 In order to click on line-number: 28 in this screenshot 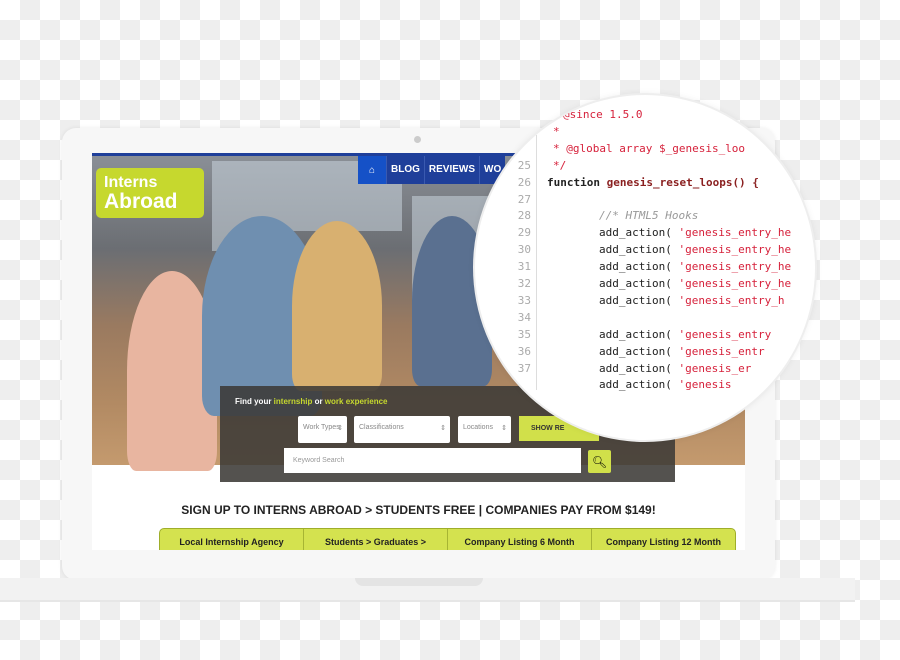, I will do `click(524, 216)`.